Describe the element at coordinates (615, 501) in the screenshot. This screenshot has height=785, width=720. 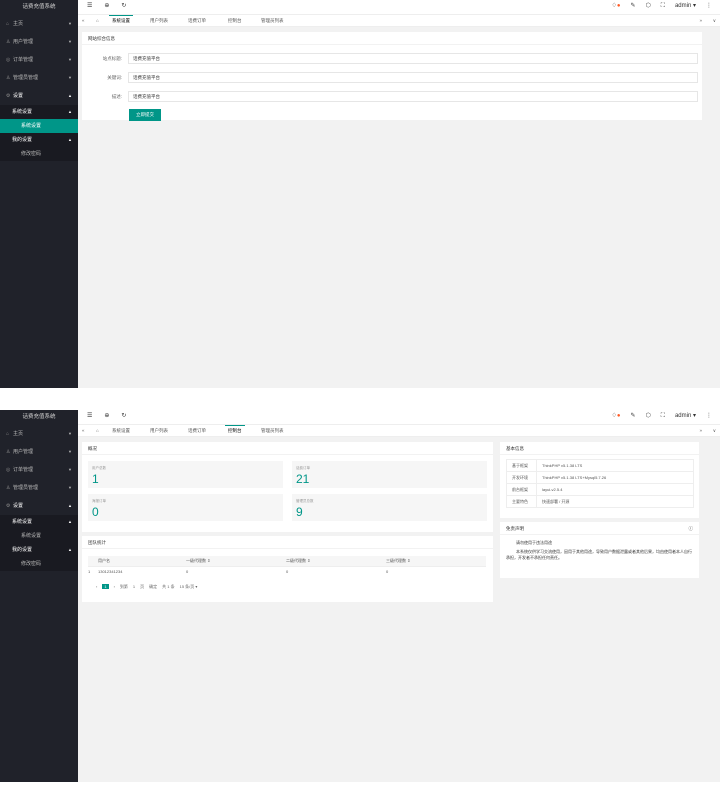
I see `info-value: 快速部署 / 开源` at that location.